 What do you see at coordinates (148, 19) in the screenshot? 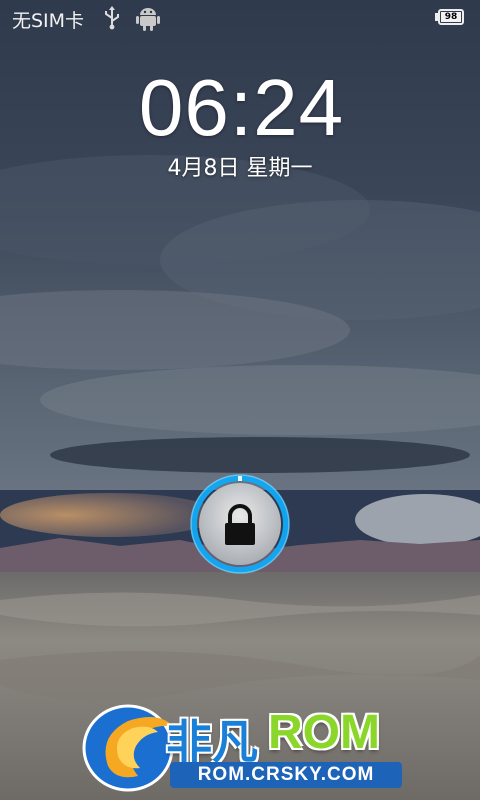
I see `android-debug-icon` at bounding box center [148, 19].